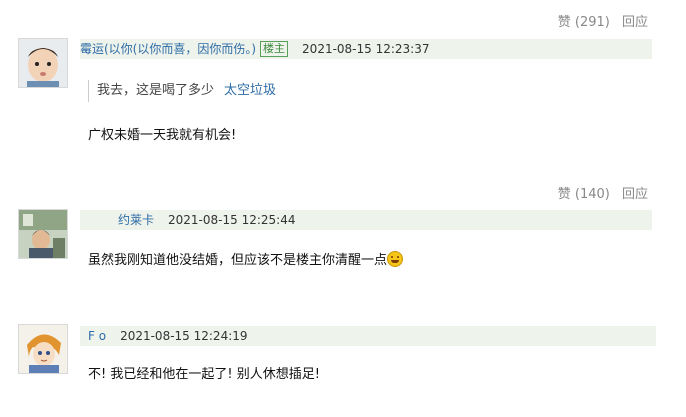 This screenshot has height=417, width=686. Describe the element at coordinates (584, 194) in the screenshot. I see `like-button: 赞 (140)` at that location.